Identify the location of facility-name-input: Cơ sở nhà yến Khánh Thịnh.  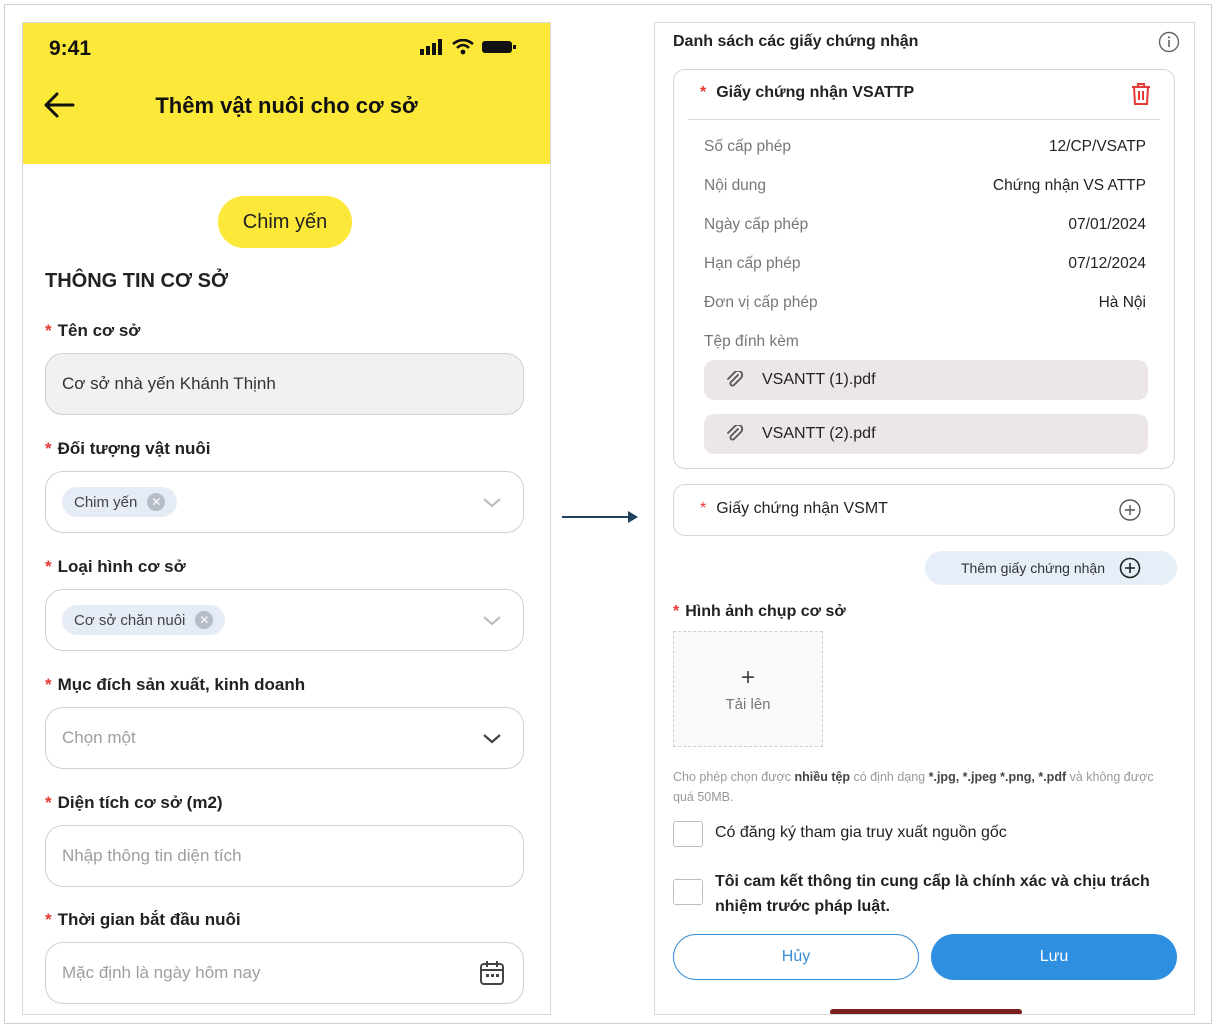
(284, 384).